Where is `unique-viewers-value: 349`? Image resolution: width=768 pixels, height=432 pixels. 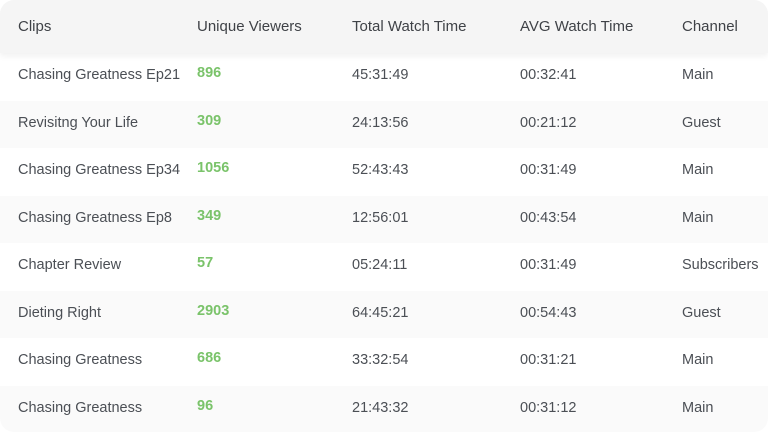 unique-viewers-value: 349 is located at coordinates (209, 215).